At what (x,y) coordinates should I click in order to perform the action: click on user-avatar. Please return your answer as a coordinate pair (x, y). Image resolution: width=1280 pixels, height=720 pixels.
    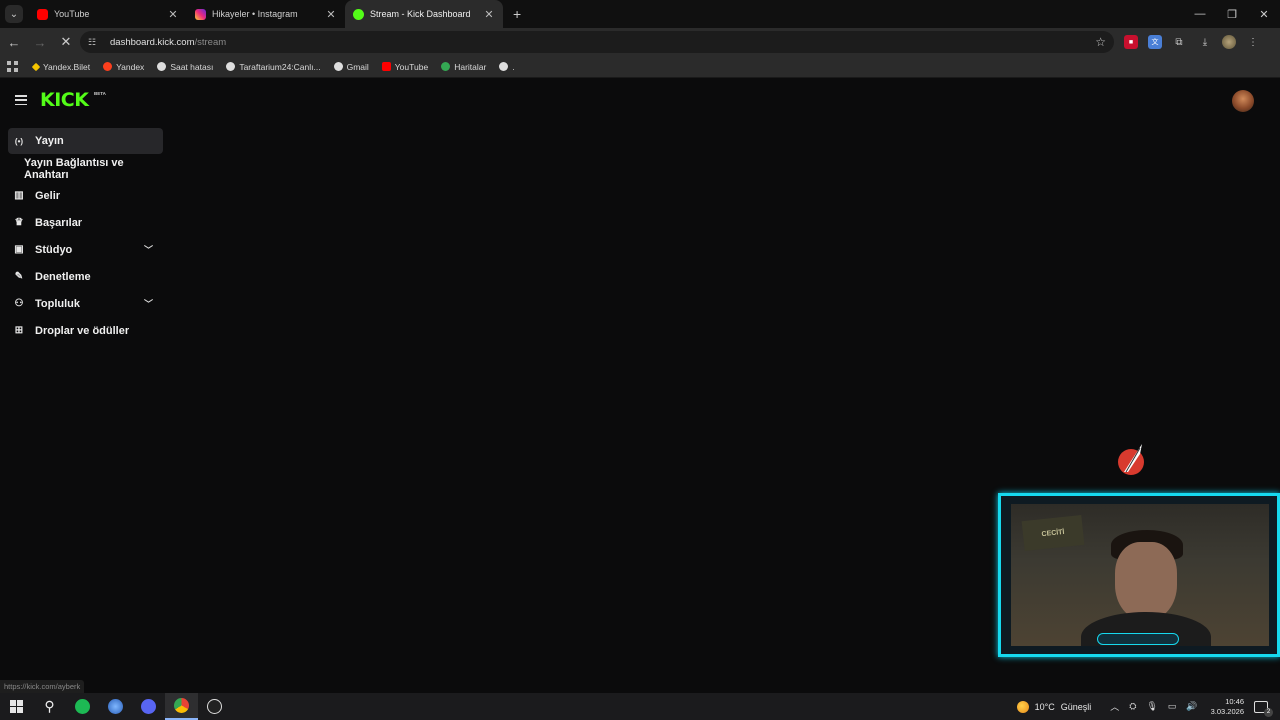
    Looking at the image, I should click on (1243, 101).